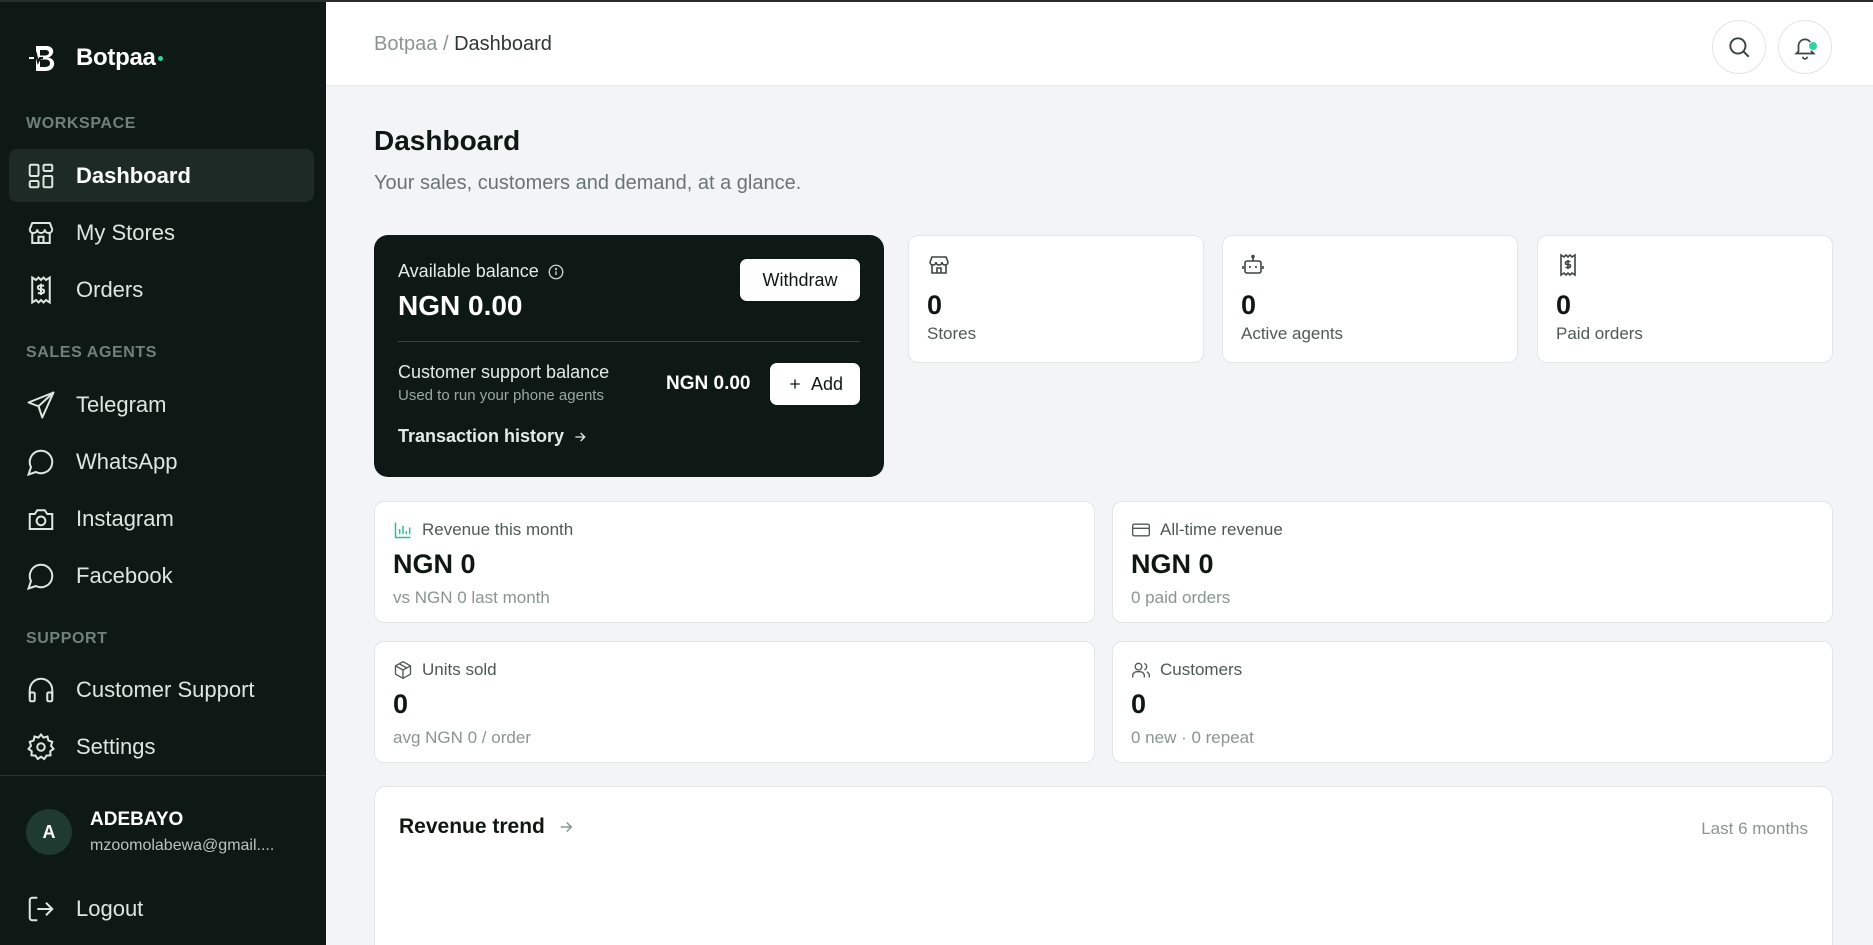 The height and width of the screenshot is (945, 1873). What do you see at coordinates (1472, 702) in the screenshot?
I see `metric-card-customers: Customers 0 0 new · 0 repeat` at bounding box center [1472, 702].